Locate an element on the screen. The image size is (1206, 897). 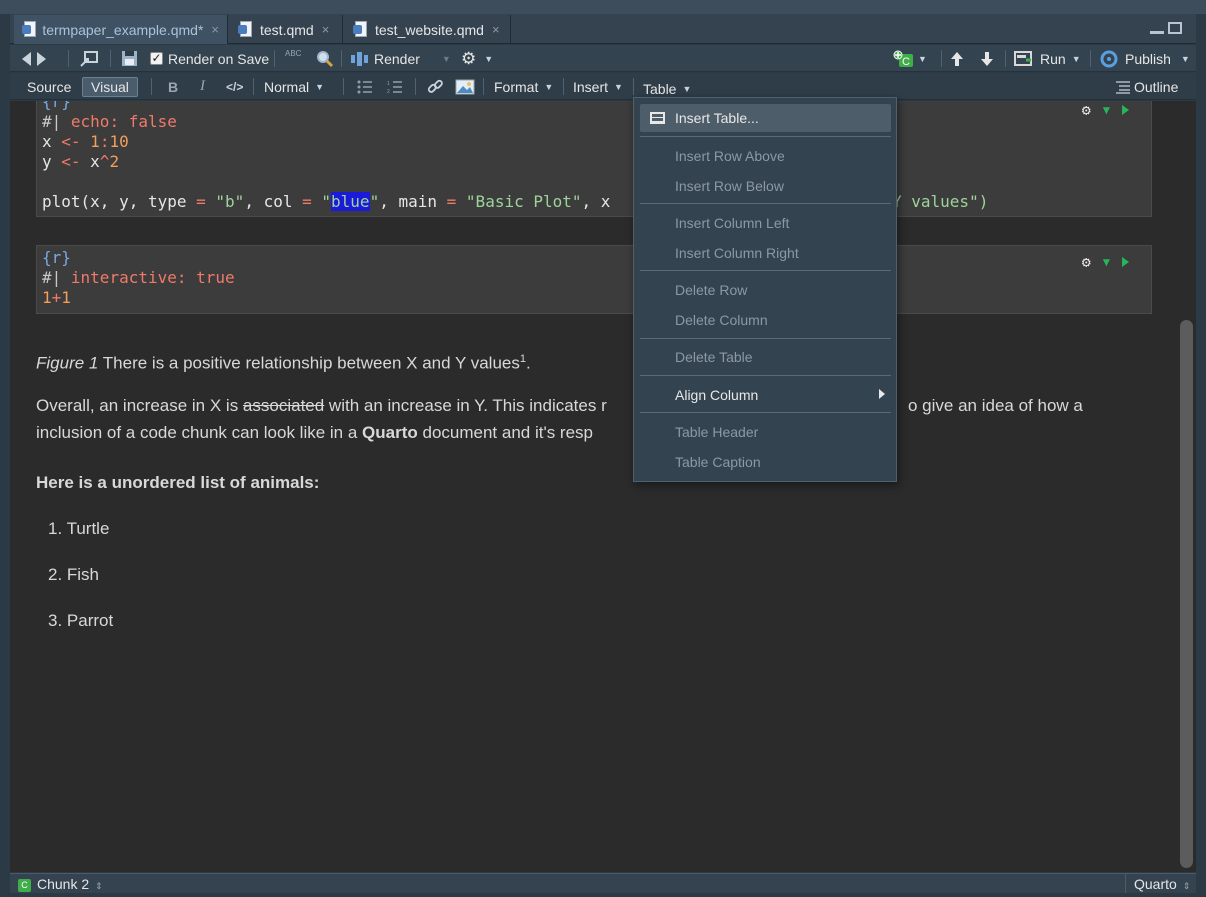
tab-label: test.qmd is located at coordinates (287, 29).